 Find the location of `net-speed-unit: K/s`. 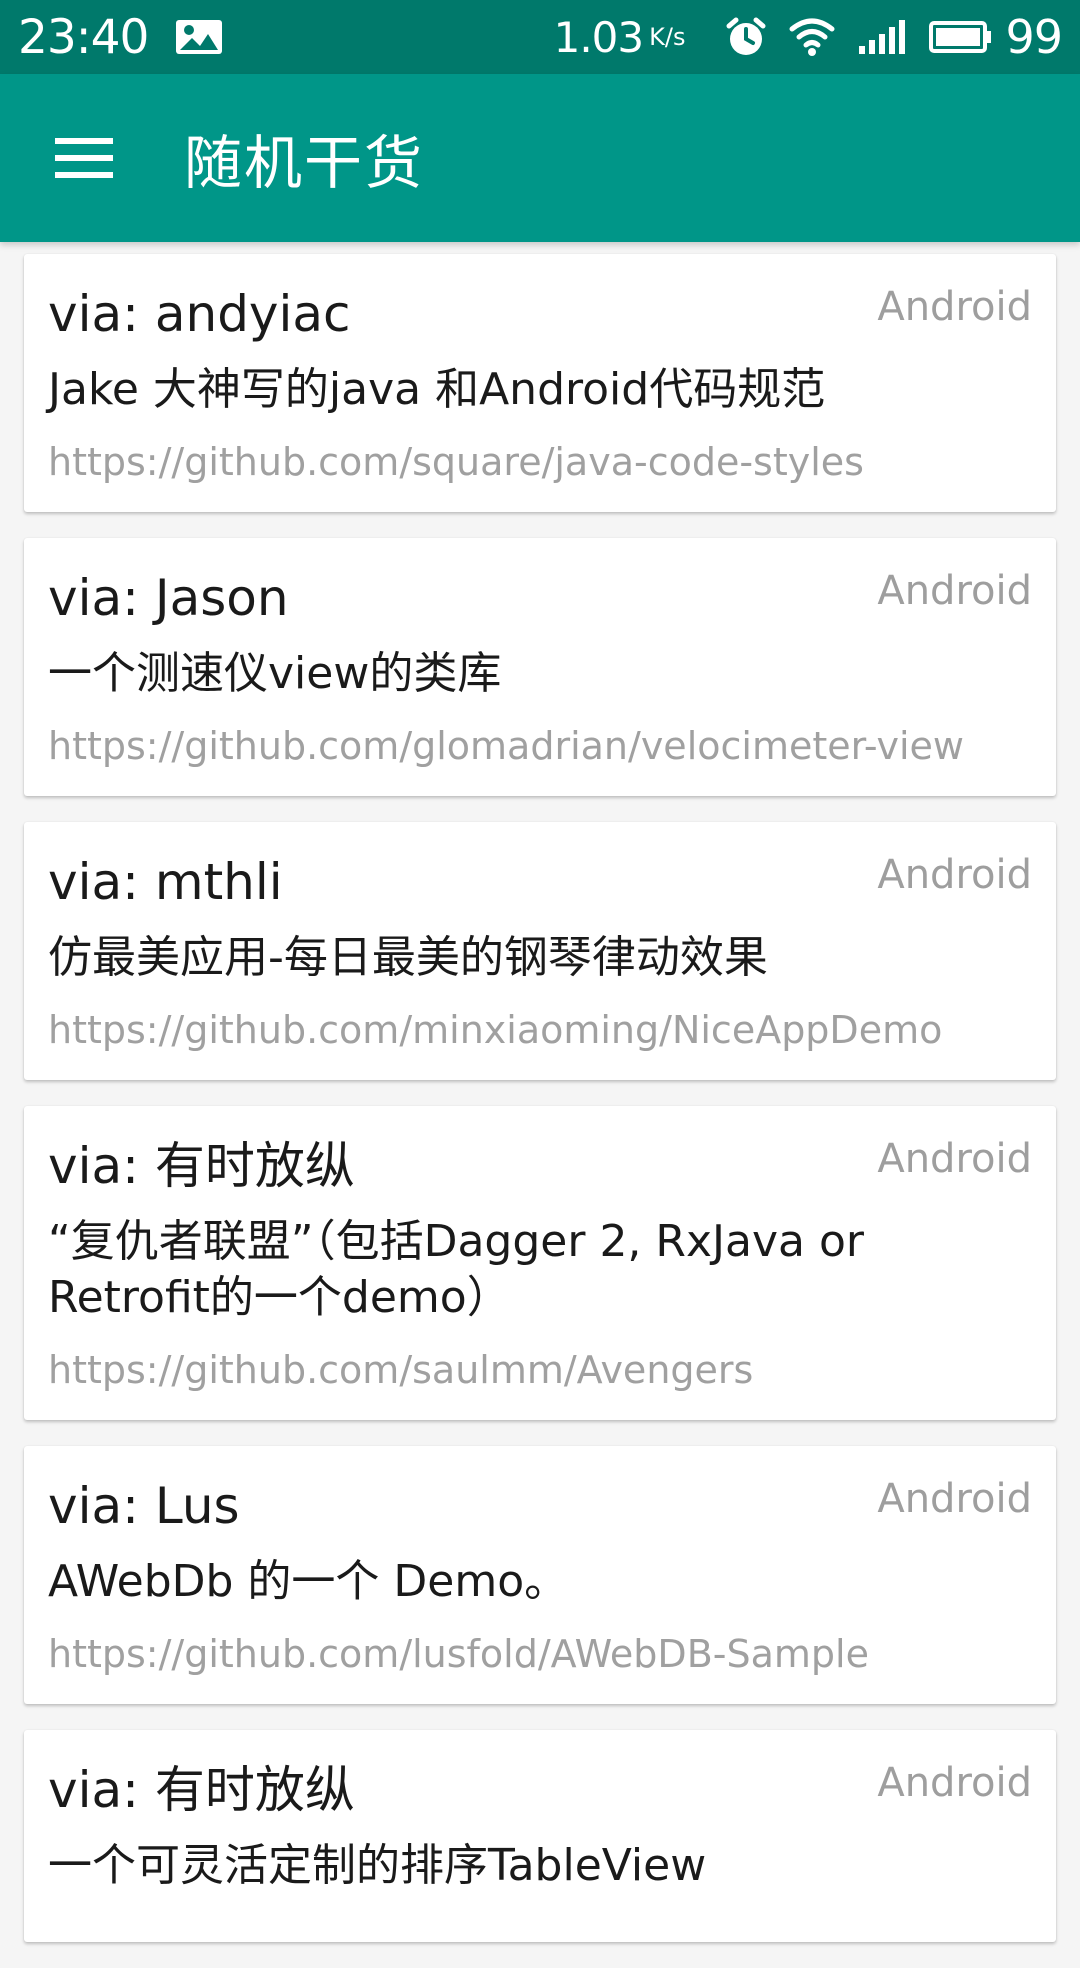

net-speed-unit: K/s is located at coordinates (667, 37).